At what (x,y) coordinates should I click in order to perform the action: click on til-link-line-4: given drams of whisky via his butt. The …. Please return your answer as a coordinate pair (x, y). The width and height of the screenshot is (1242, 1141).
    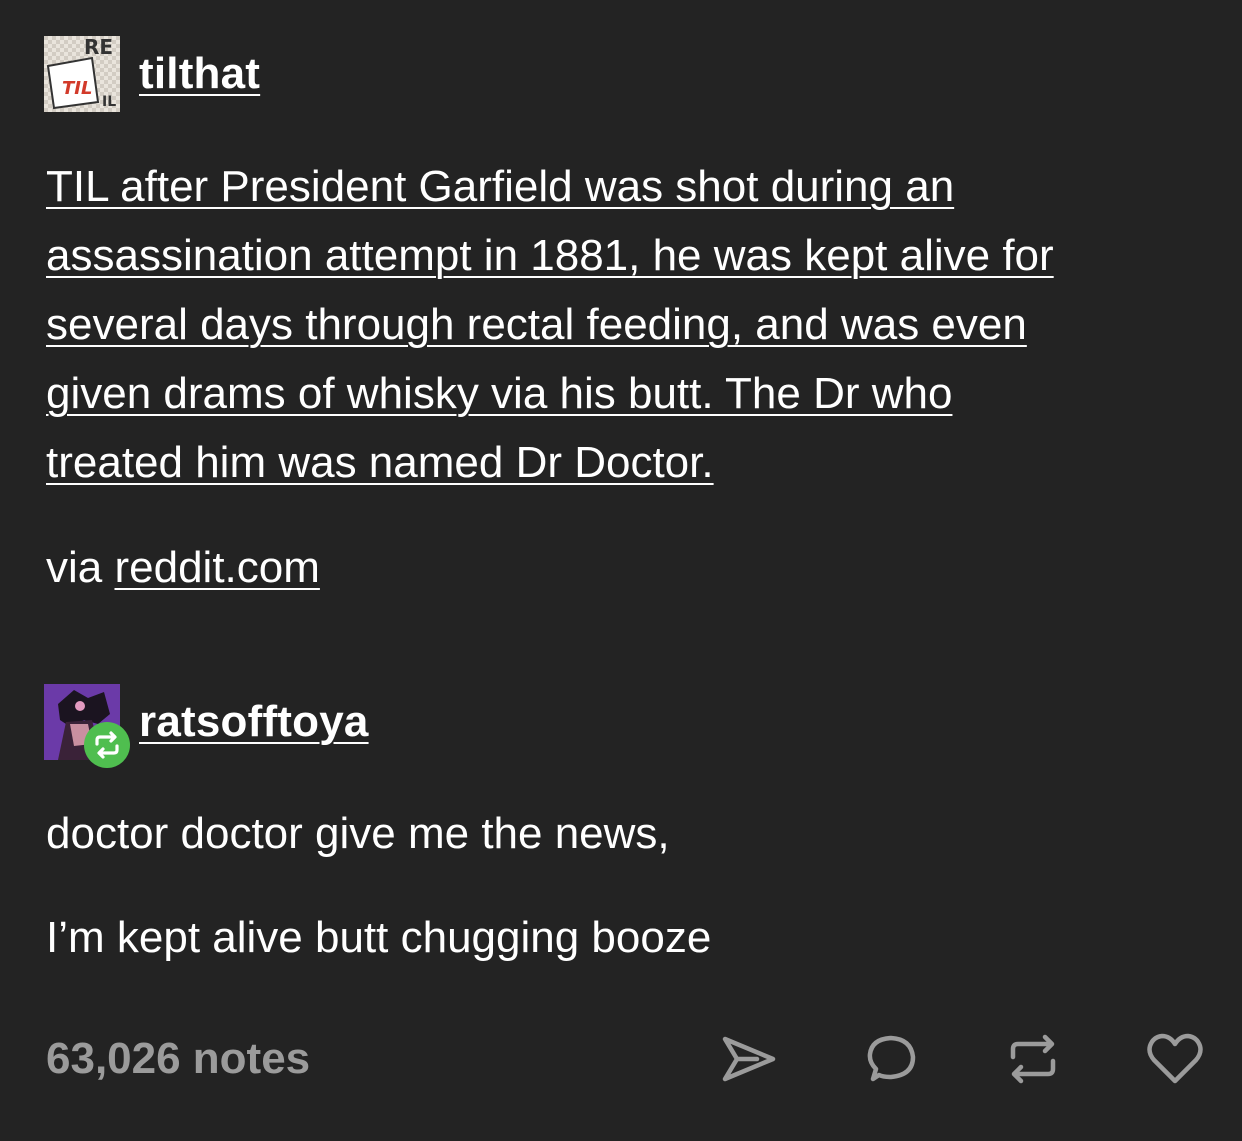
    Looking at the image, I should click on (499, 393).